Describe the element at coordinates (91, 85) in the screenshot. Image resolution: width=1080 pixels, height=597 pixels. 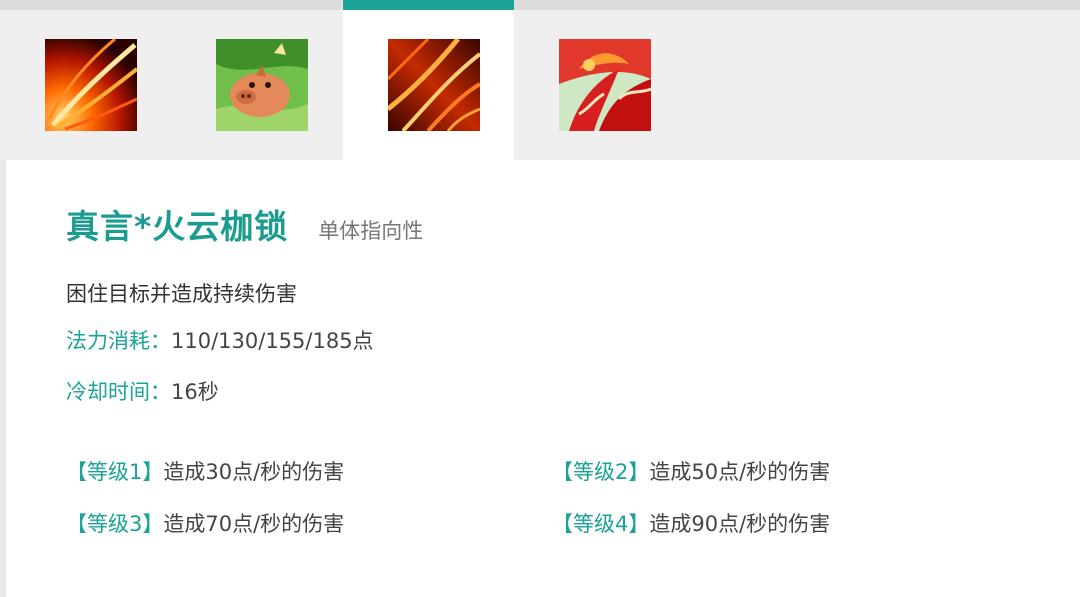
I see `fire-streak-icon` at that location.